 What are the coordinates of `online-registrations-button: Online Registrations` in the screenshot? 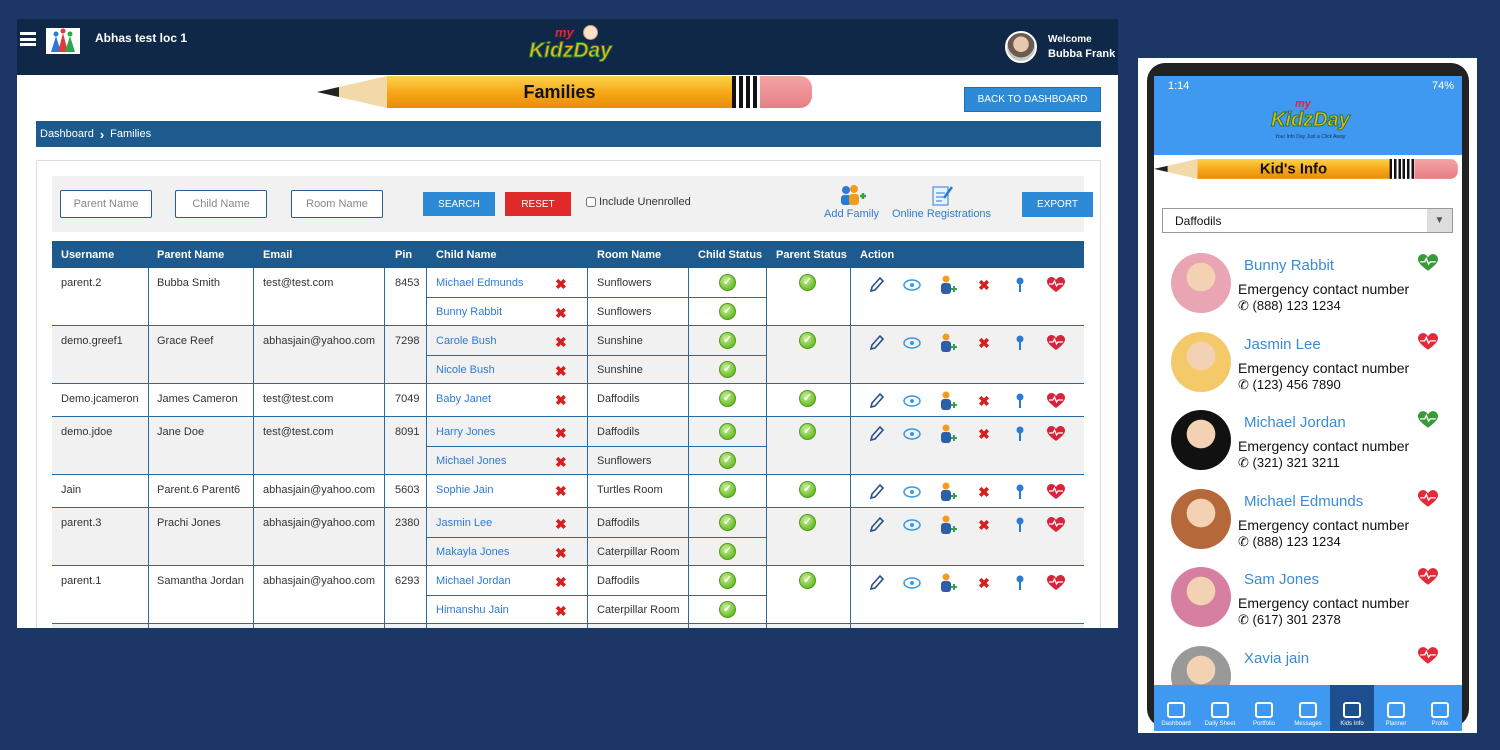 It's located at (941, 202).